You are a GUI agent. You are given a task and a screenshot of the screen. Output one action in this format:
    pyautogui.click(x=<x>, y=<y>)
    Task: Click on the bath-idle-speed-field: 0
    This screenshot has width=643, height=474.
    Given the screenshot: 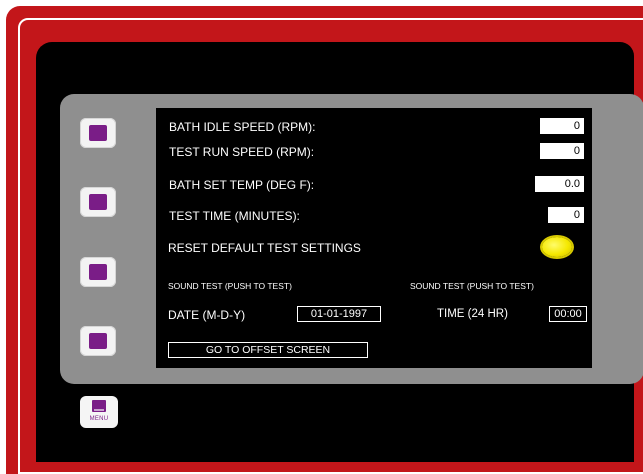 What is the action you would take?
    pyautogui.click(x=562, y=126)
    